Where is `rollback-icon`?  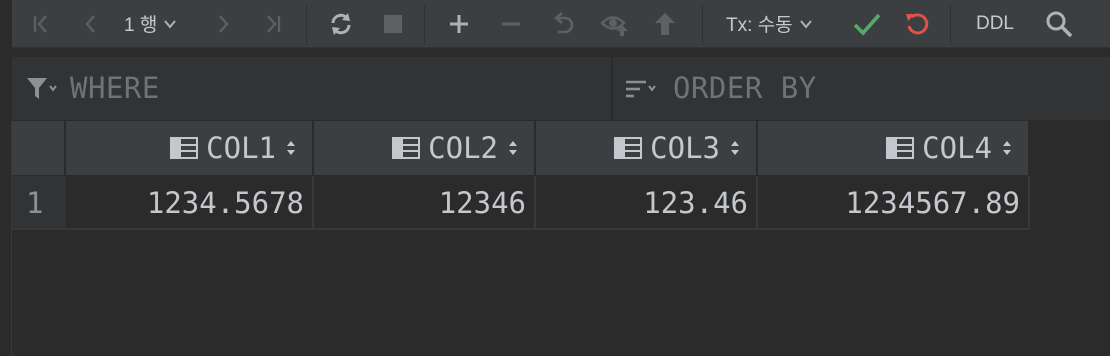
rollback-icon is located at coordinates (917, 23).